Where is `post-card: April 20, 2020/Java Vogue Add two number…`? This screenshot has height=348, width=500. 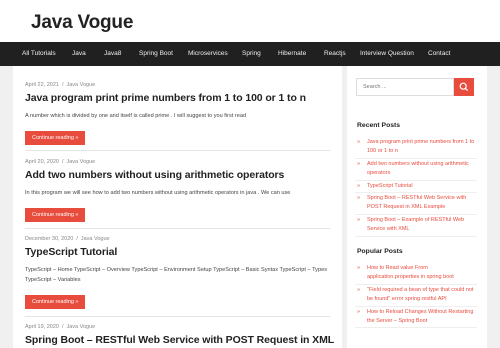 post-card: April 20, 2020/Java Vogue Add two number… is located at coordinates (180, 190).